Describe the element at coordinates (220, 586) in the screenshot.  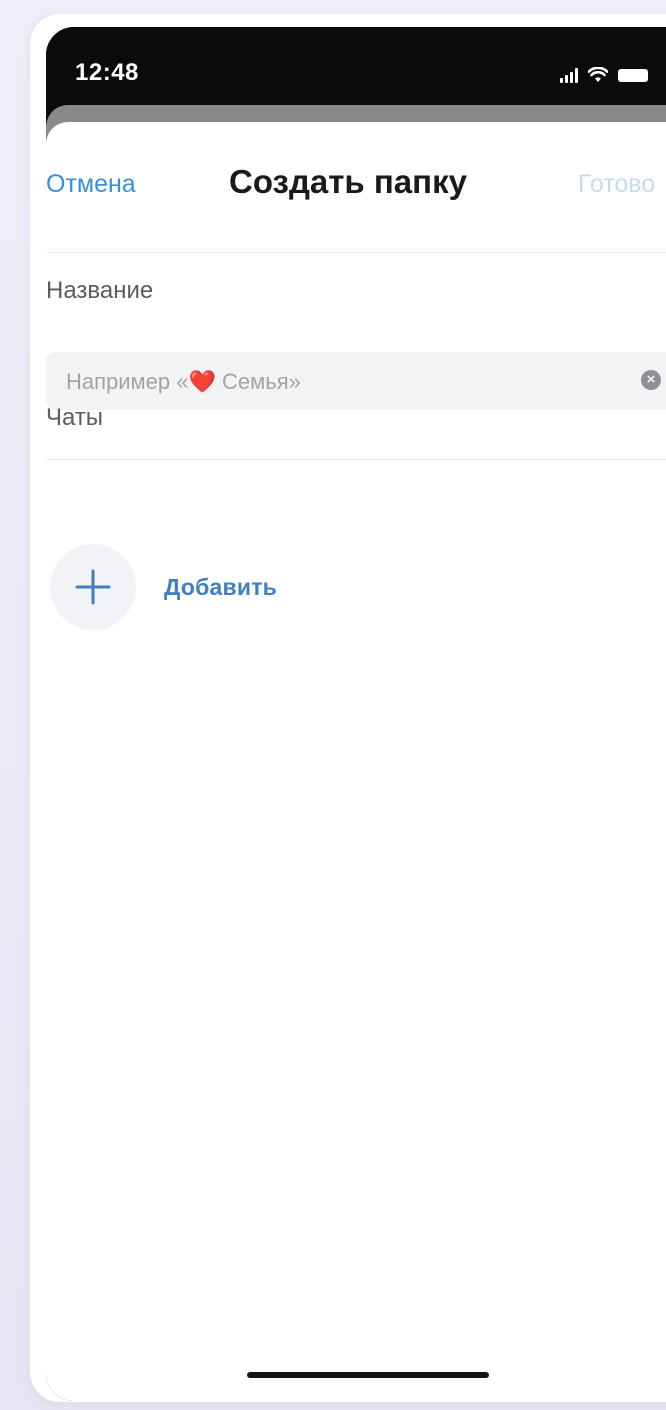
I see `add-chat-label: Добавить` at that location.